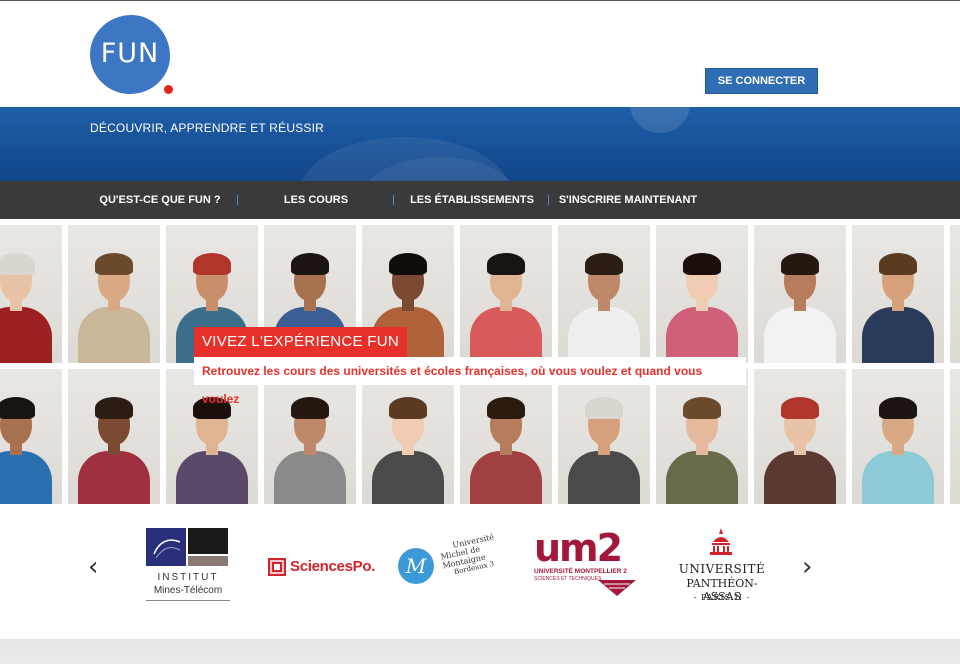 The image size is (960, 664). What do you see at coordinates (277, 567) in the screenshot?
I see `sciencespo-icon` at bounding box center [277, 567].